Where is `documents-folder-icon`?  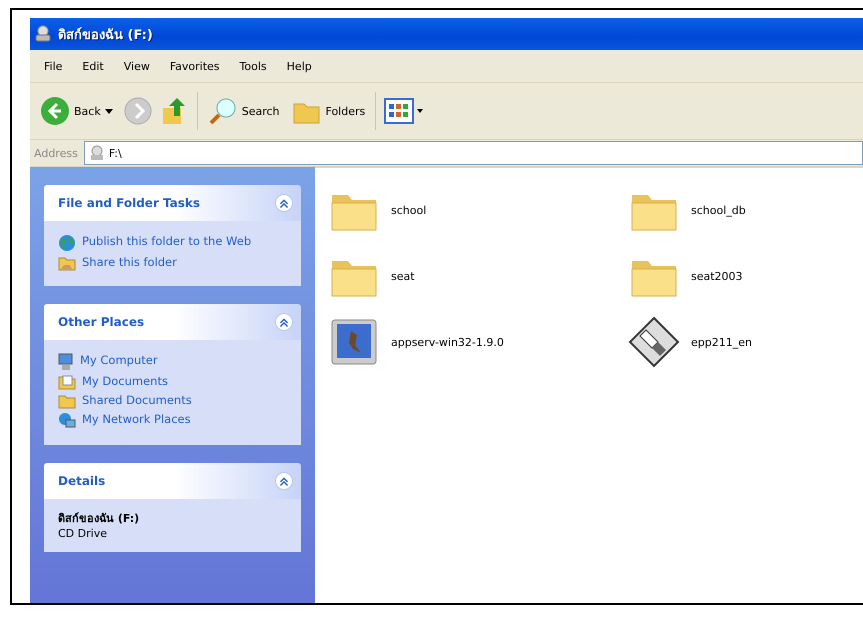
documents-folder-icon is located at coordinates (67, 382).